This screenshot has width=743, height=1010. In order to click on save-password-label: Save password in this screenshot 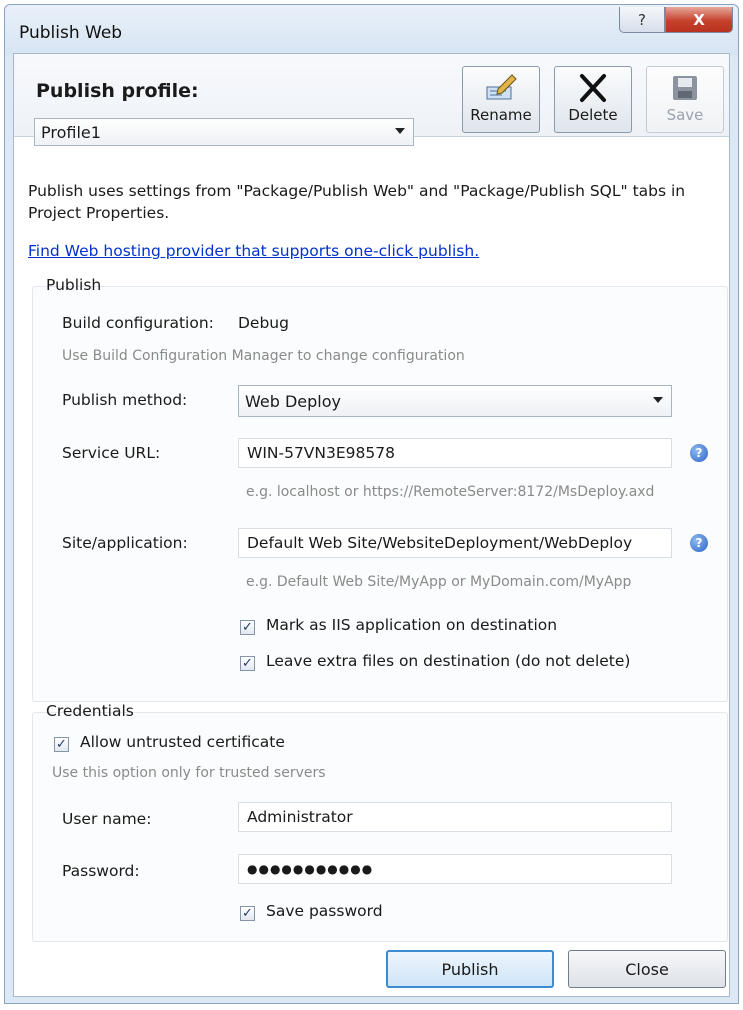, I will do `click(324, 911)`.